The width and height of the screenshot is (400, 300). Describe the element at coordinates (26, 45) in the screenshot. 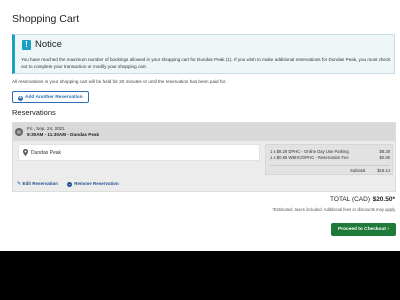

I see `info-icon: !` at that location.